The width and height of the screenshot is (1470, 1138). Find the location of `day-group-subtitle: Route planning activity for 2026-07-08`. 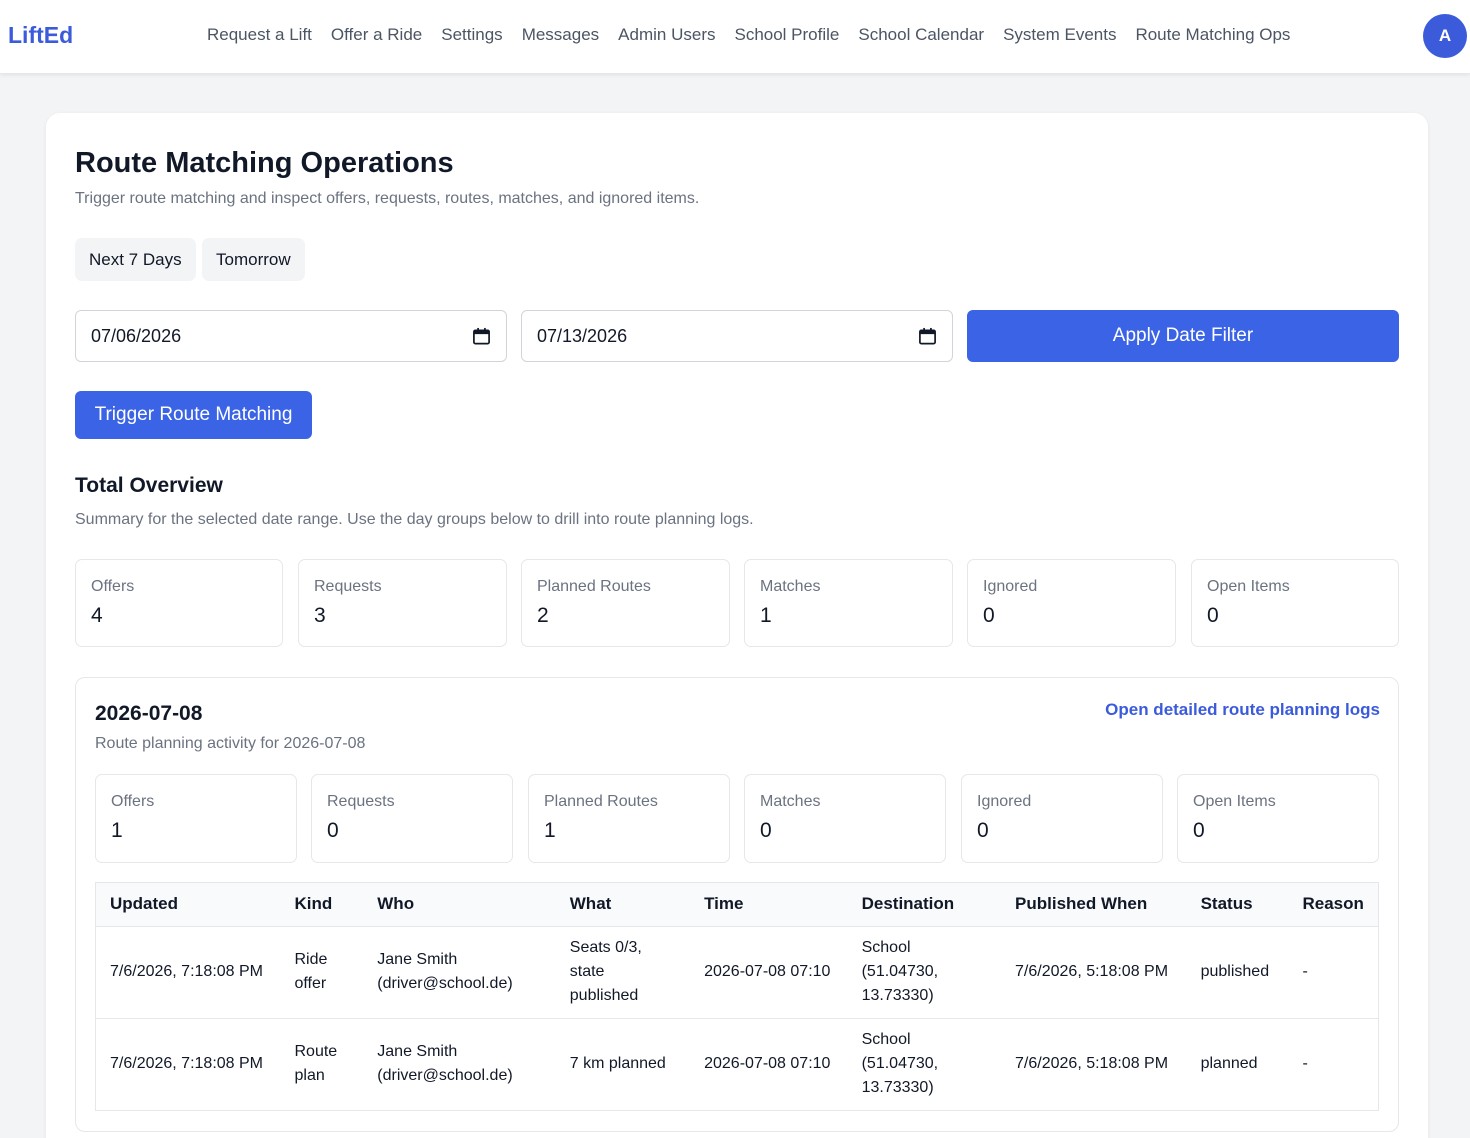

day-group-subtitle: Route planning activity for 2026-07-08 is located at coordinates (230, 743).